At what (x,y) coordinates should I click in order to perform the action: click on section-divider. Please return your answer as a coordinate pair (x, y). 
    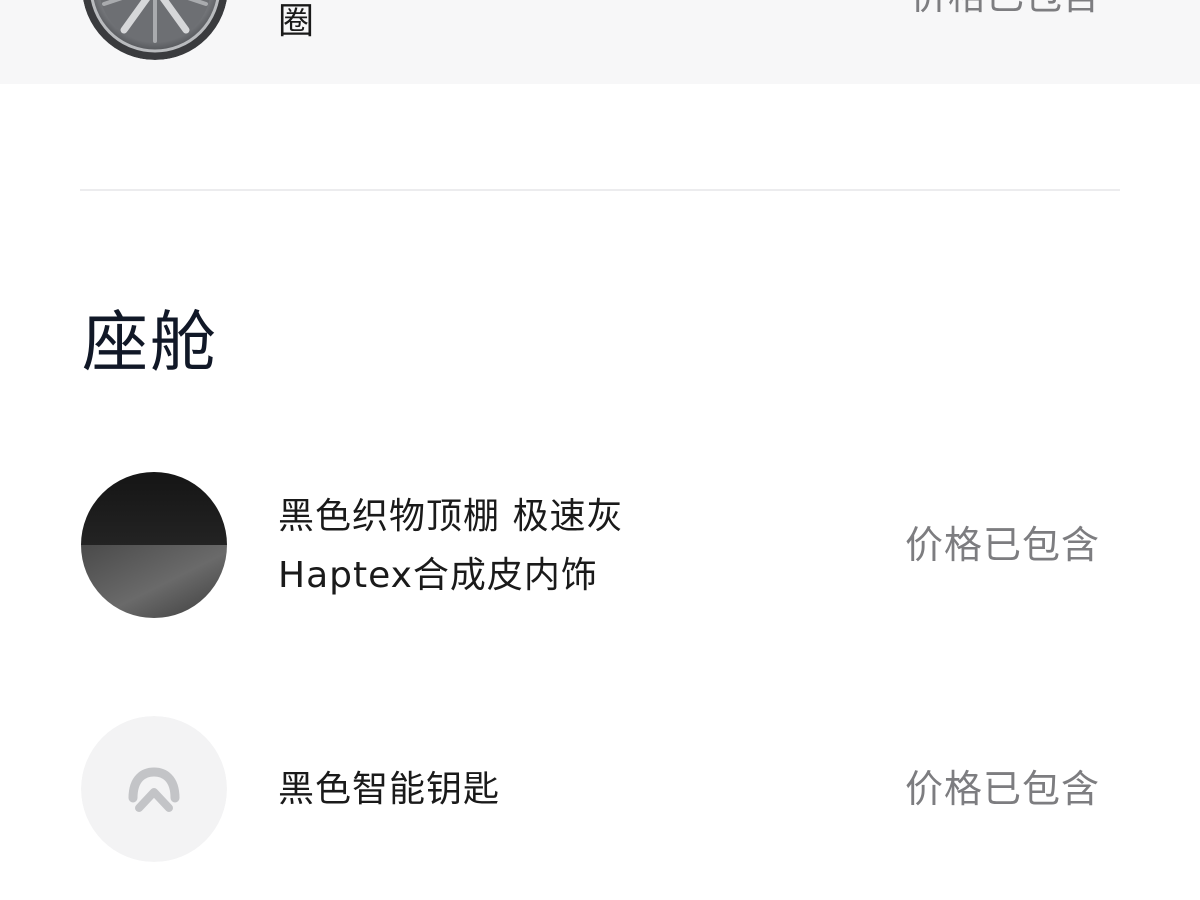
    Looking at the image, I should click on (600, 190).